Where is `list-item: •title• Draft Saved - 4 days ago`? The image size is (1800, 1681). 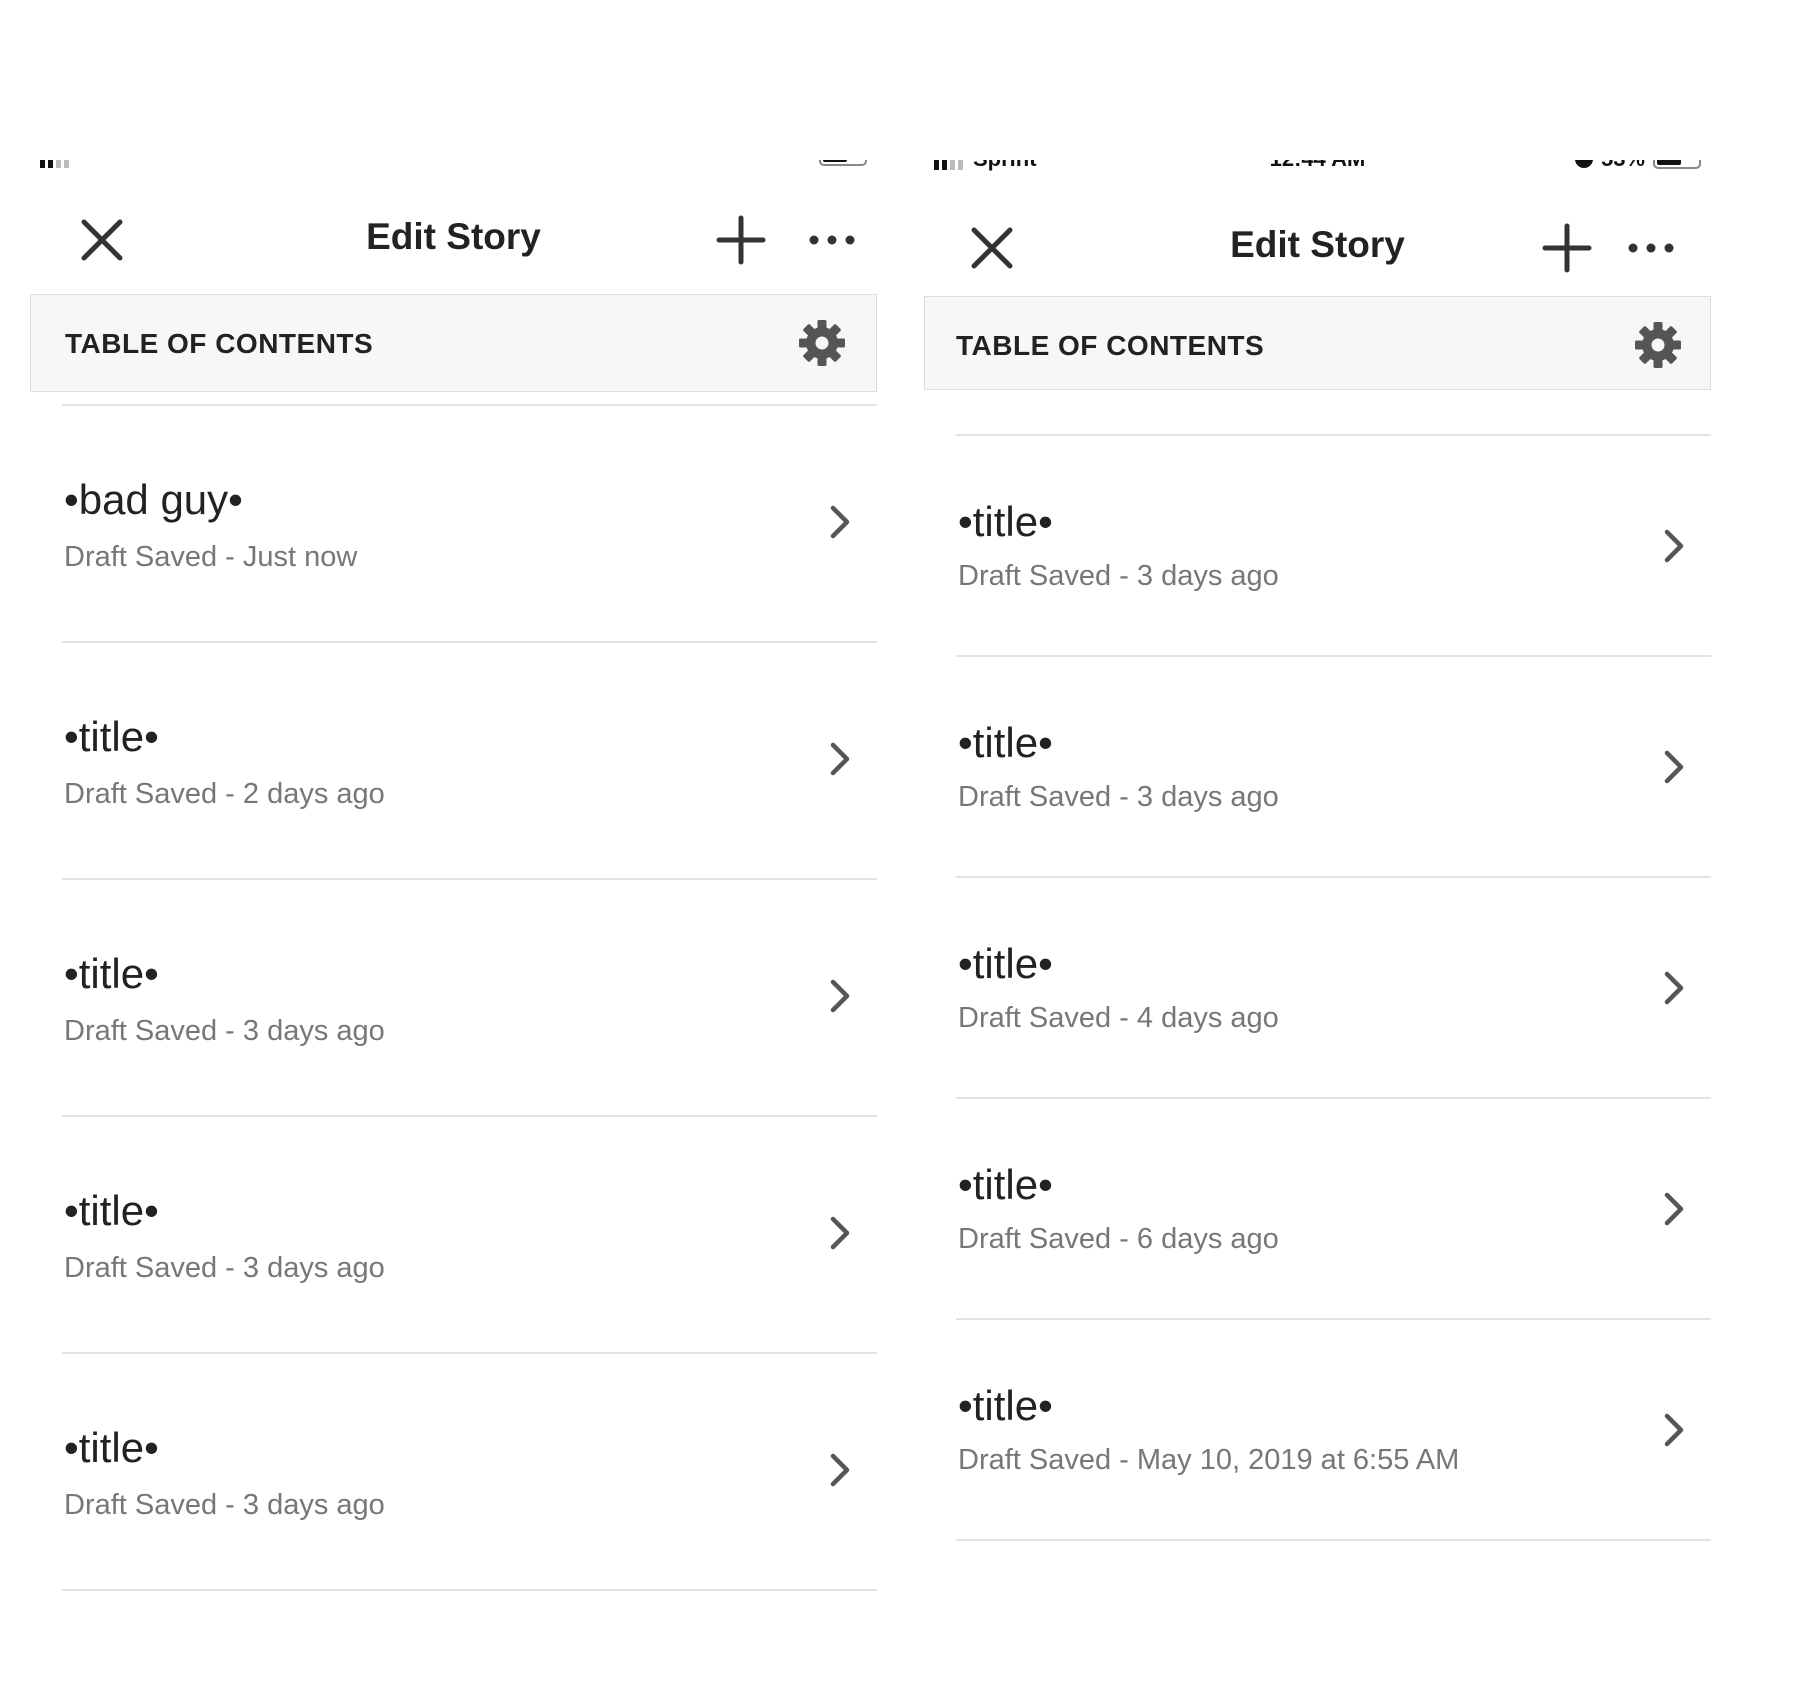 list-item: •title• Draft Saved - 4 days ago is located at coordinates (1333, 988).